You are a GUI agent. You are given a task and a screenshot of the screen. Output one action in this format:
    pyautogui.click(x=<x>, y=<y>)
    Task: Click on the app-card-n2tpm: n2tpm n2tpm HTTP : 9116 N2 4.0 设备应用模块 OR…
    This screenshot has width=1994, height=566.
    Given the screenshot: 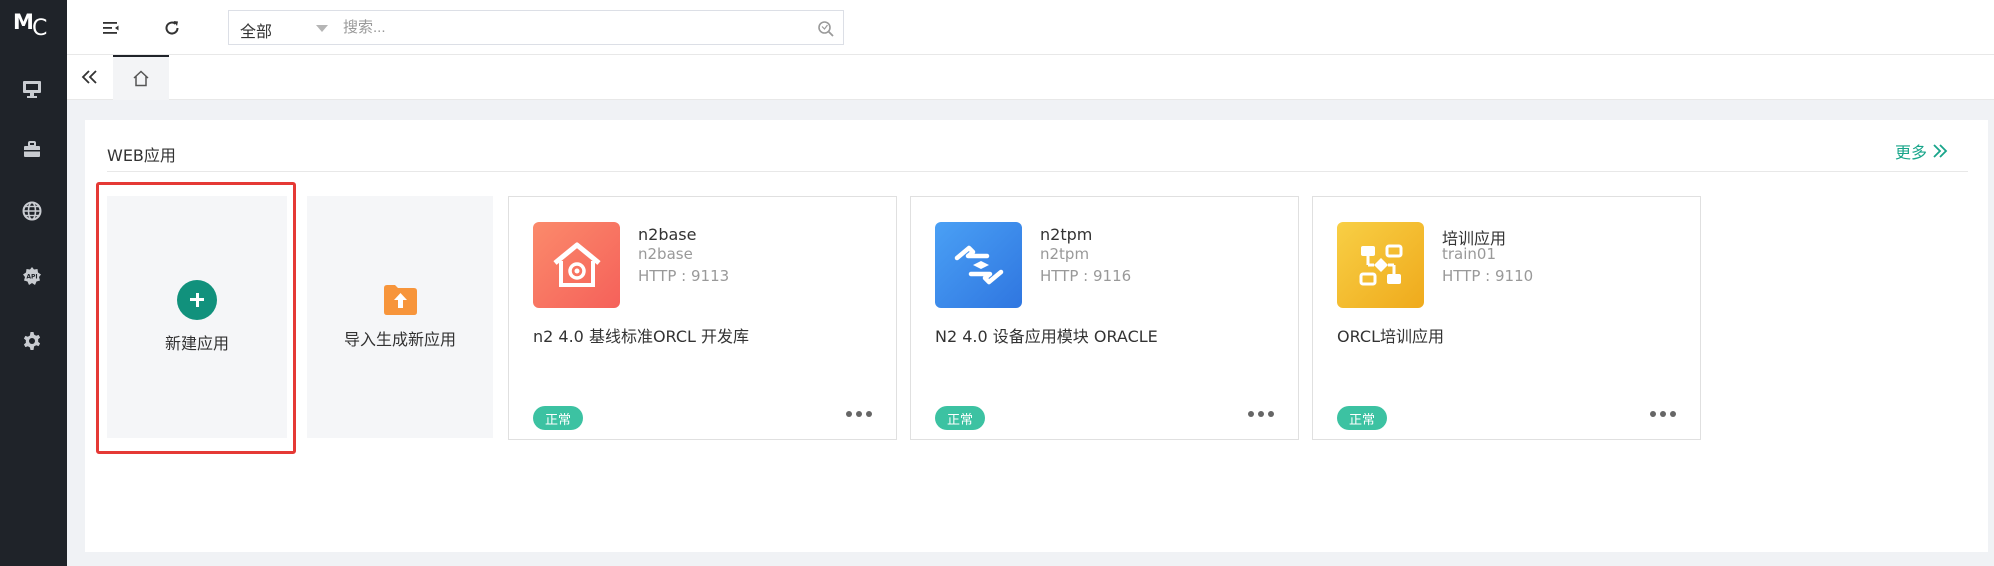 What is the action you would take?
    pyautogui.click(x=1104, y=318)
    